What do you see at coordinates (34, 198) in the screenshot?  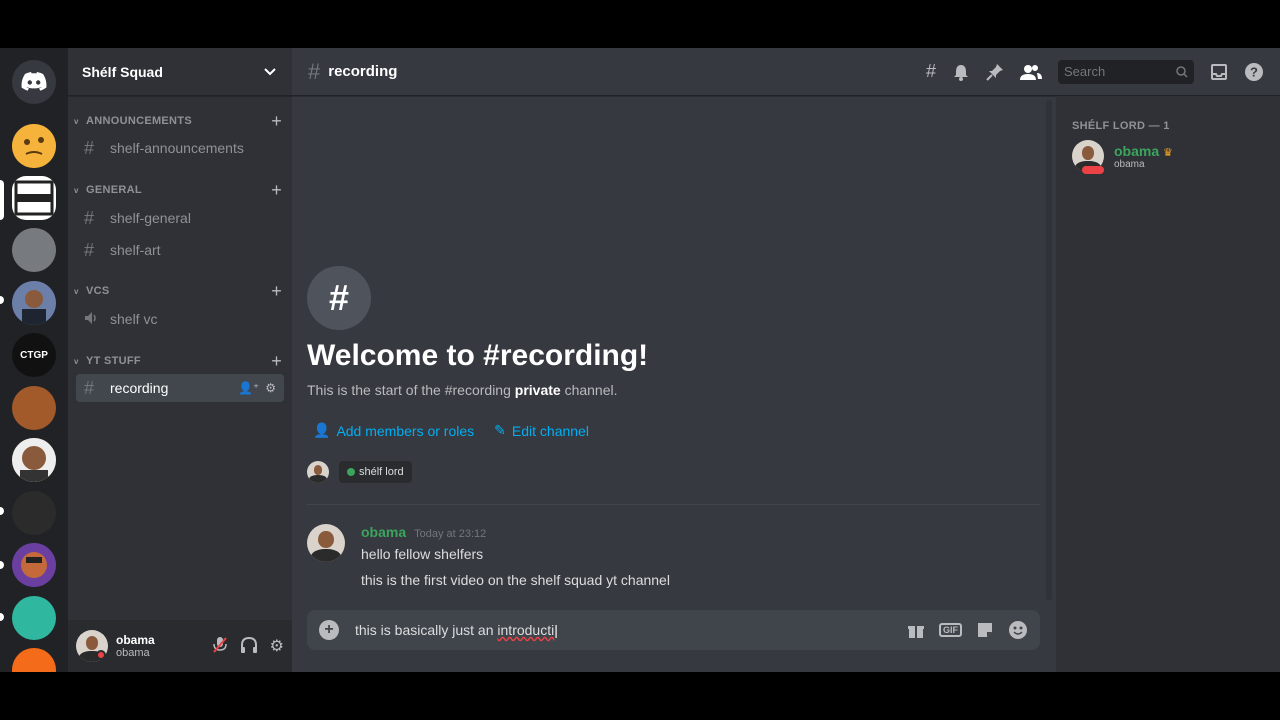 I see `server-icon-frame` at bounding box center [34, 198].